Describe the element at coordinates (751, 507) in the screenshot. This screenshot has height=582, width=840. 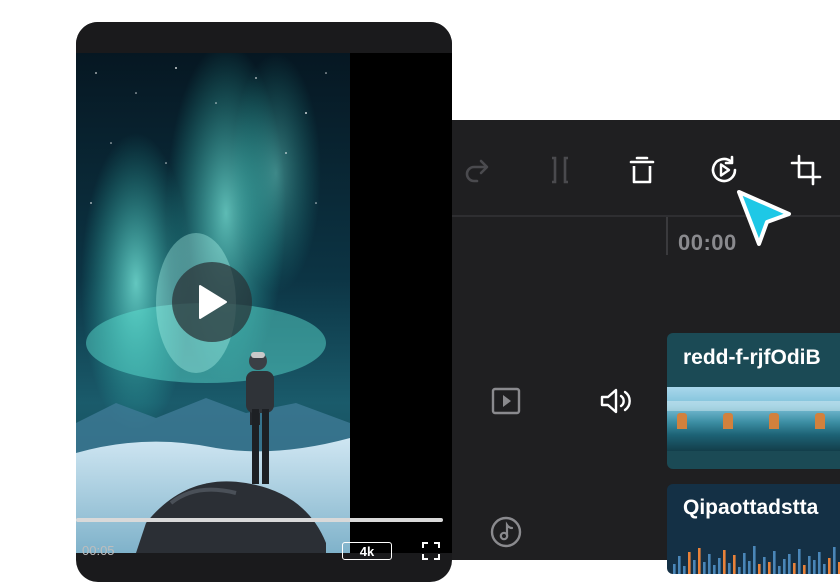
I see `audio-clip-name: Qipaottadstta` at that location.